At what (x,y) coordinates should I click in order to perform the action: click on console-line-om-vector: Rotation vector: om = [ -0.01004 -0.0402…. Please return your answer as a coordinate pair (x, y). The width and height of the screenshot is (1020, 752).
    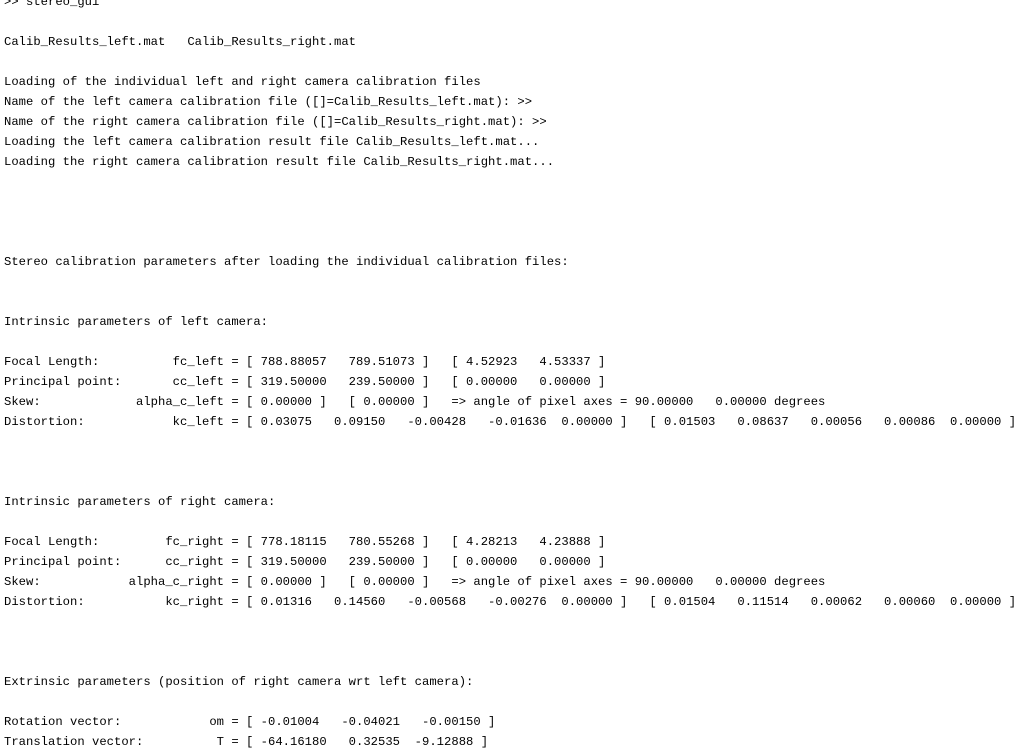
    Looking at the image, I should click on (250, 722).